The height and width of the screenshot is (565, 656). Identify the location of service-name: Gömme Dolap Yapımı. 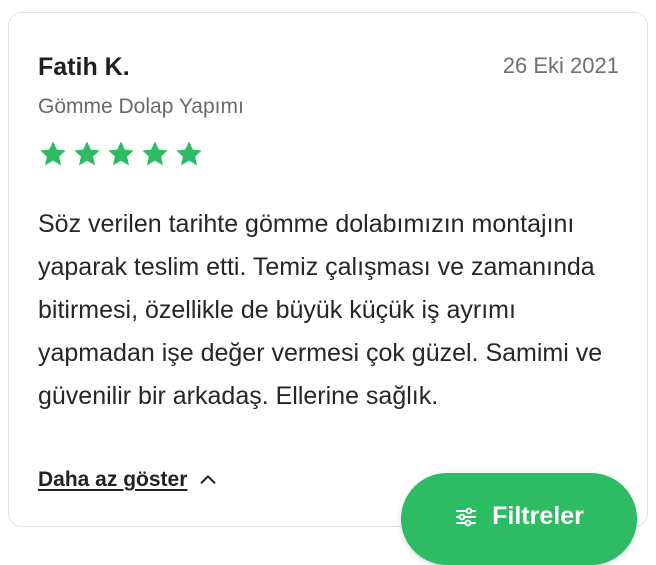
(141, 106).